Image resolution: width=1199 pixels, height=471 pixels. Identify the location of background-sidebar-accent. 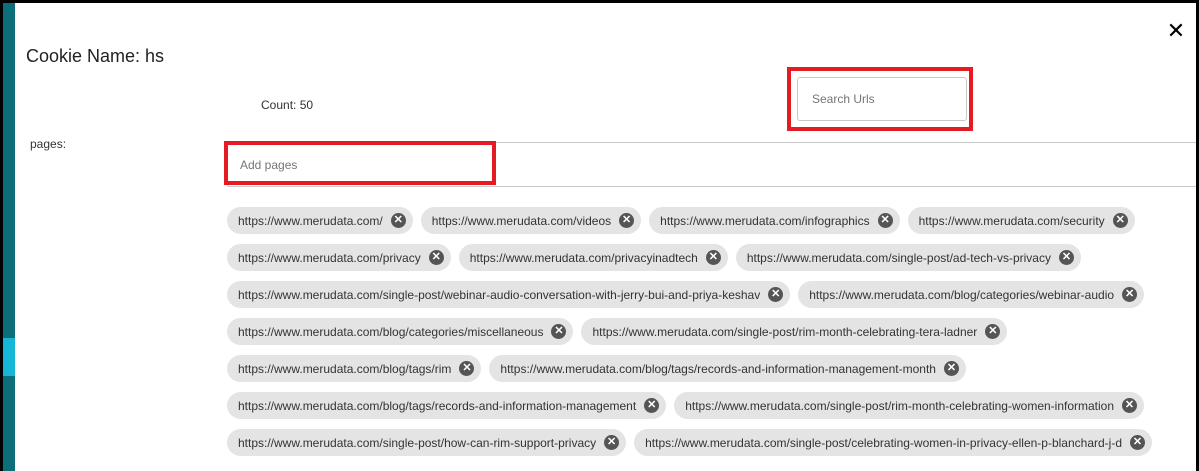
(9, 357).